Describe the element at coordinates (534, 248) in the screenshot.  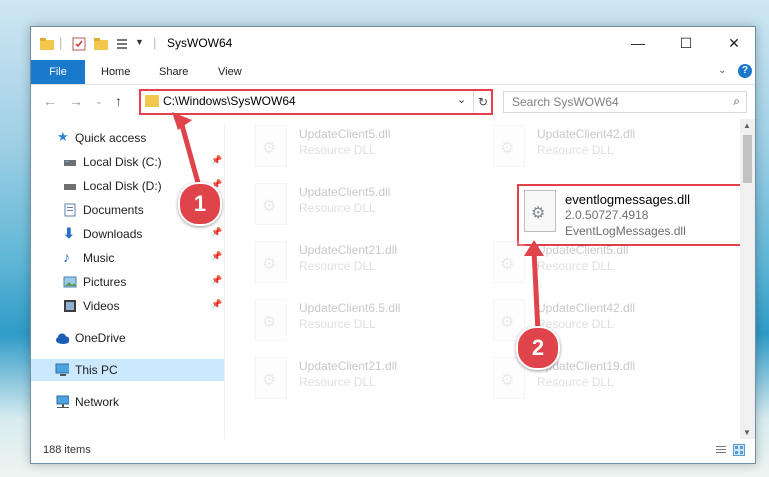
I see `arrow-2-head` at that location.